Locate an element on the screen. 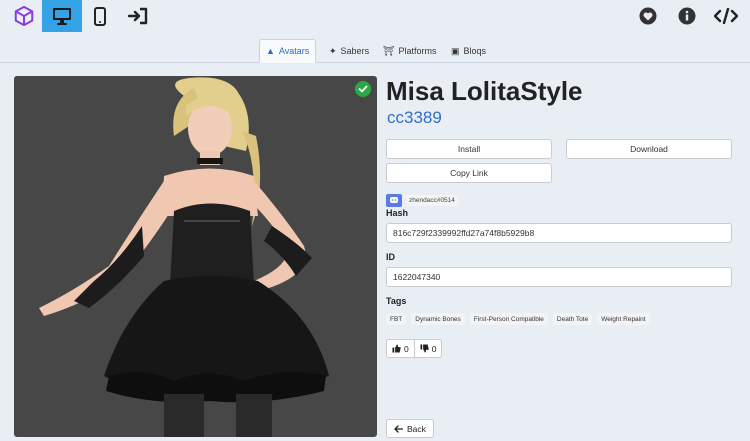 The width and height of the screenshot is (750, 441). tab-bloqs: ▣ Bloqs is located at coordinates (468, 51).